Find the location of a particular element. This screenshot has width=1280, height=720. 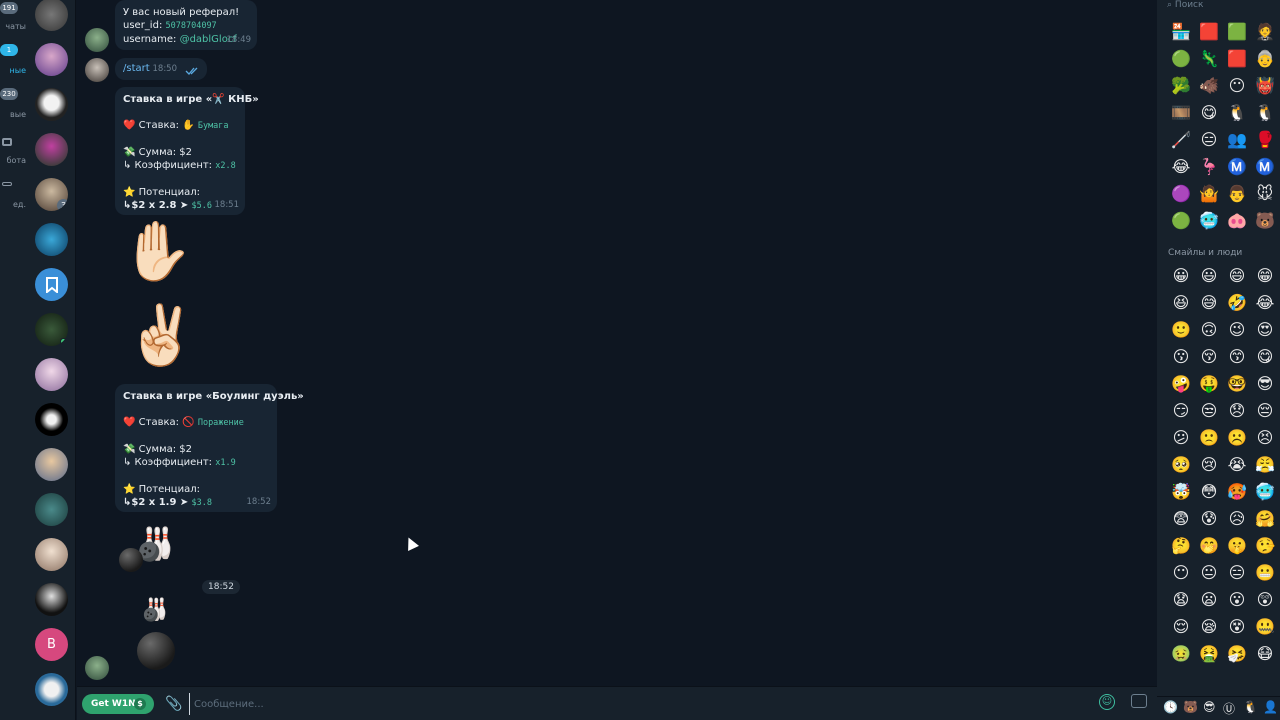

emoji-item: 😅 is located at coordinates (1209, 303).